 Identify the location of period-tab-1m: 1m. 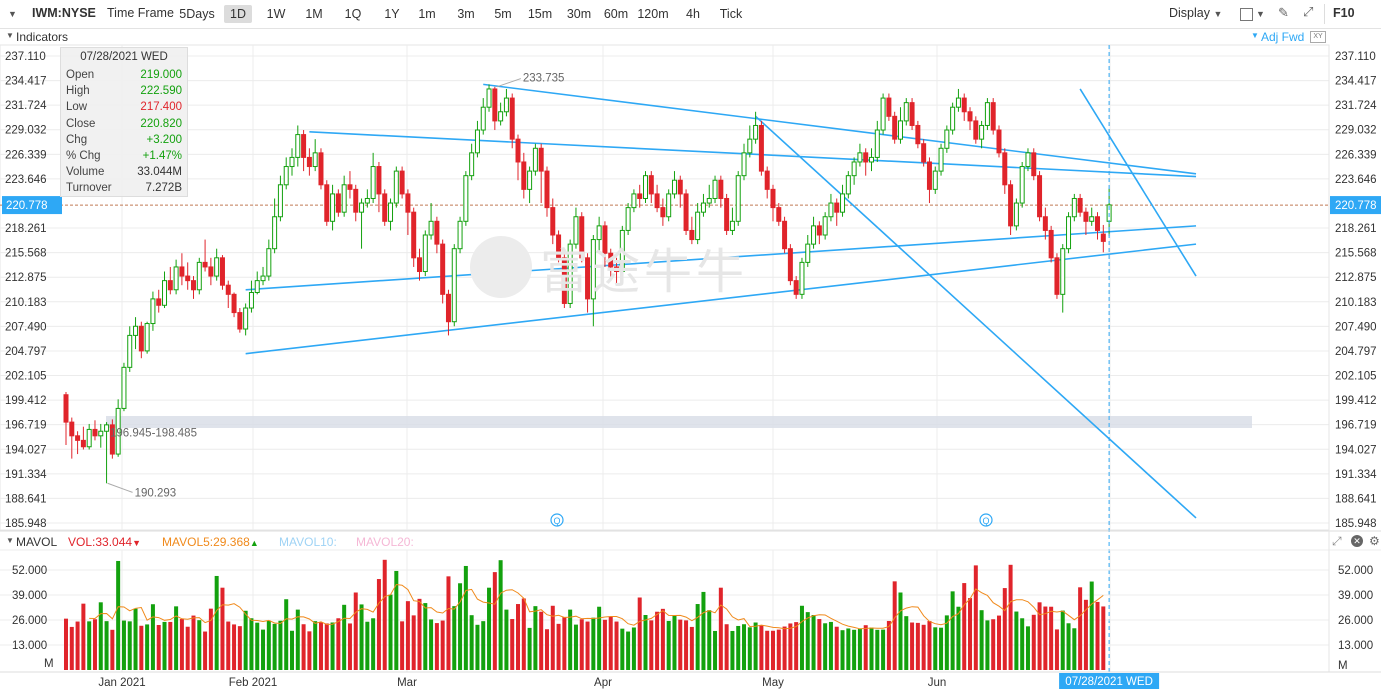
(427, 14).